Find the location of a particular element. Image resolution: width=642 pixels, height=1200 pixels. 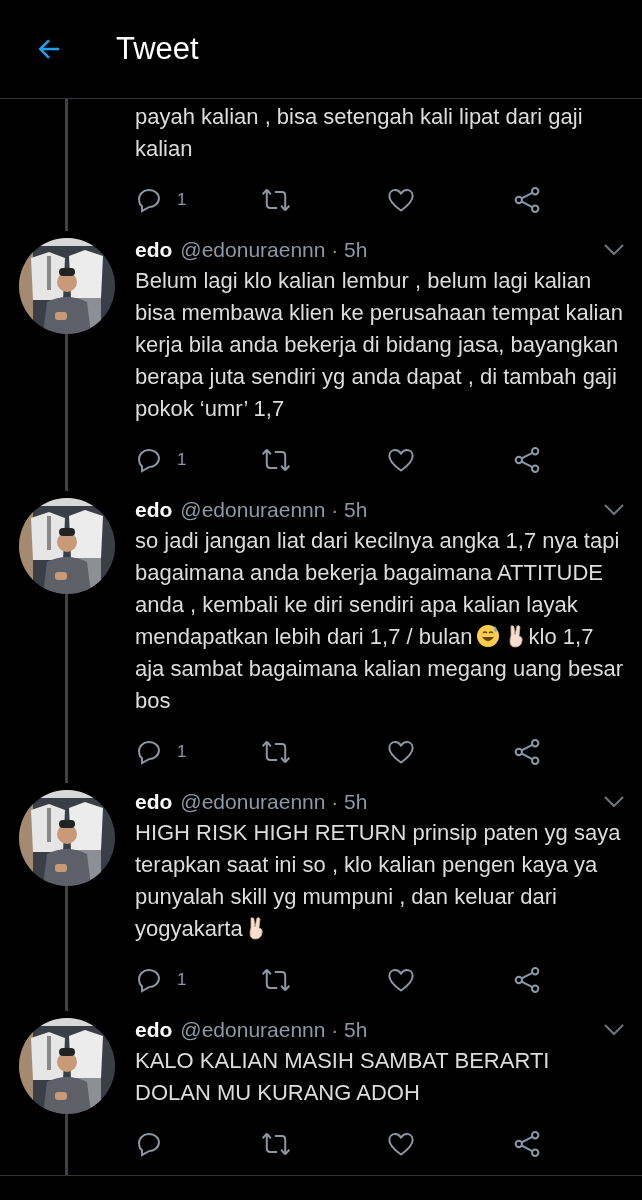

tweet-text: Belum lagi klo kalian lembur , belum lagi kalian bisa membawa klien ke perusahaan tempat kalian kerja bila anda bekerja di bidang jasa, bayangkan berapa juta sendiri yg anda dapat , di tambah gaji pokok ‘umr’ 1,7 is located at coordinates (379, 345).